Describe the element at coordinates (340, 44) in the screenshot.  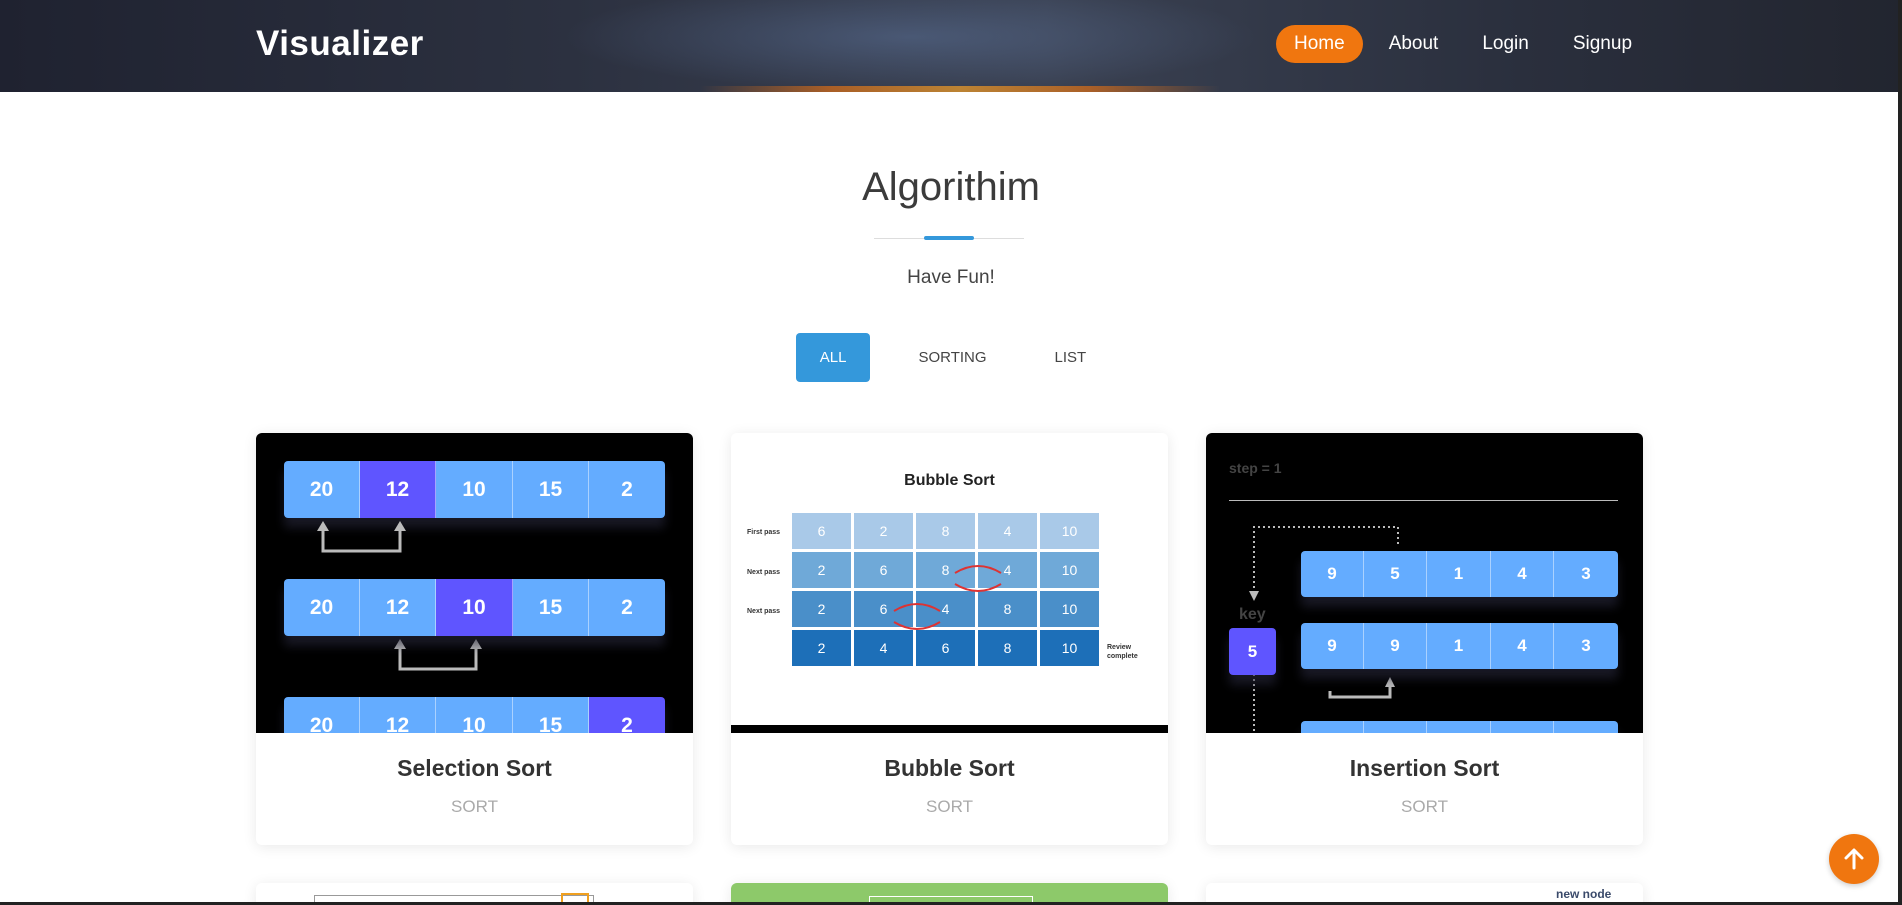
I see `brand-logo: Visualizer` at that location.